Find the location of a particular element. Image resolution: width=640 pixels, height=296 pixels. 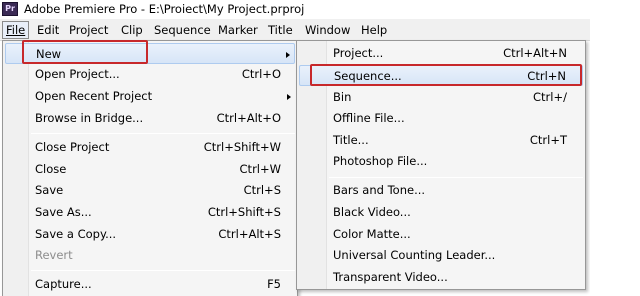

menu-item-open-recent-project: Open Recent Project is located at coordinates (150, 96).